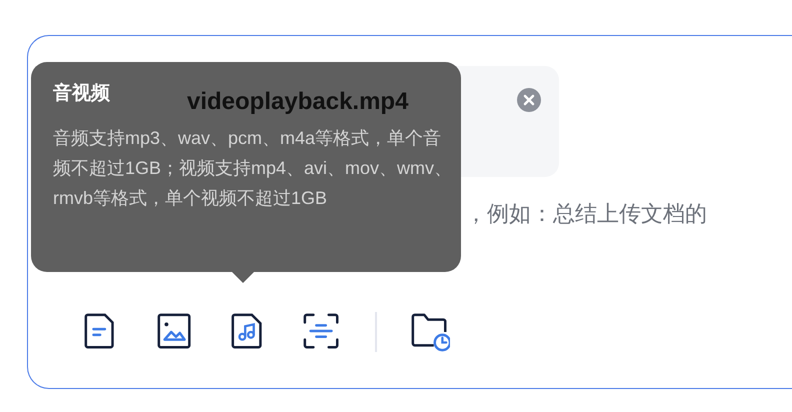 The image size is (792, 412). What do you see at coordinates (81, 94) in the screenshot?
I see `tooltip-title: 音视频` at bounding box center [81, 94].